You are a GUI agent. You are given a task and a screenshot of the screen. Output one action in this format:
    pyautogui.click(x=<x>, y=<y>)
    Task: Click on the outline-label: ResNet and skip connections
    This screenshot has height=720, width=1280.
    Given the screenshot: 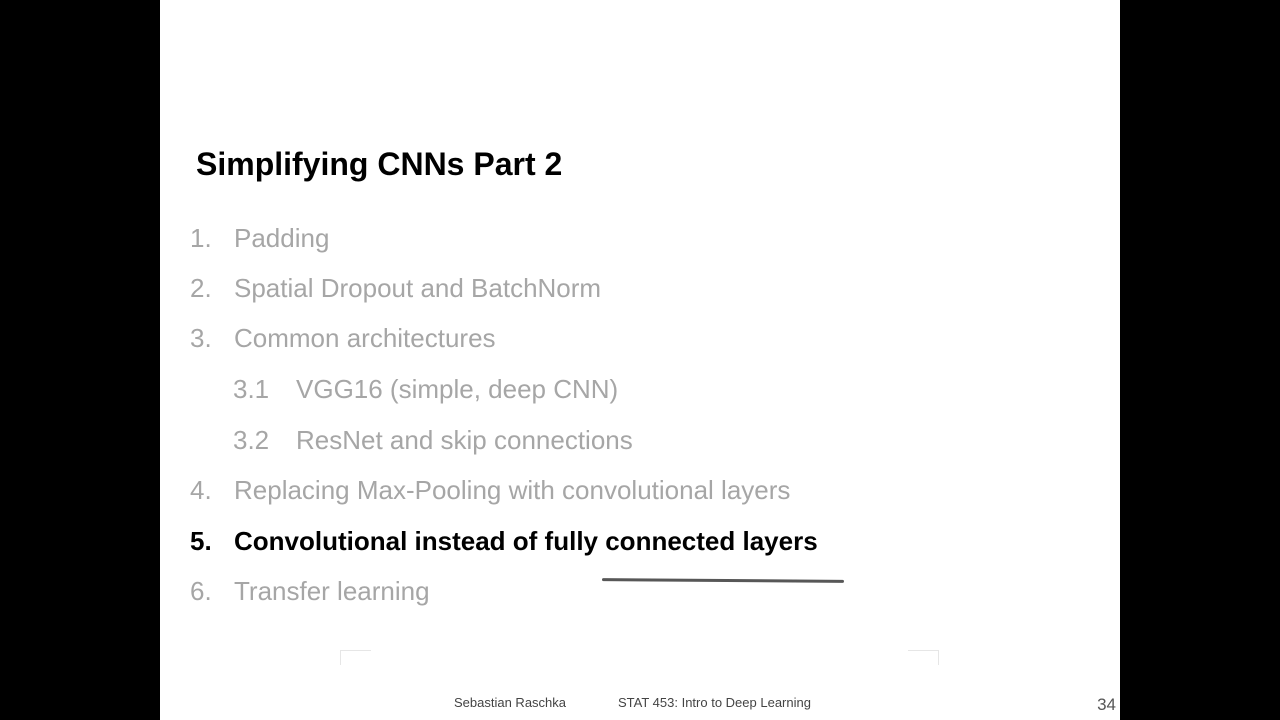 What is the action you would take?
    pyautogui.click(x=464, y=440)
    